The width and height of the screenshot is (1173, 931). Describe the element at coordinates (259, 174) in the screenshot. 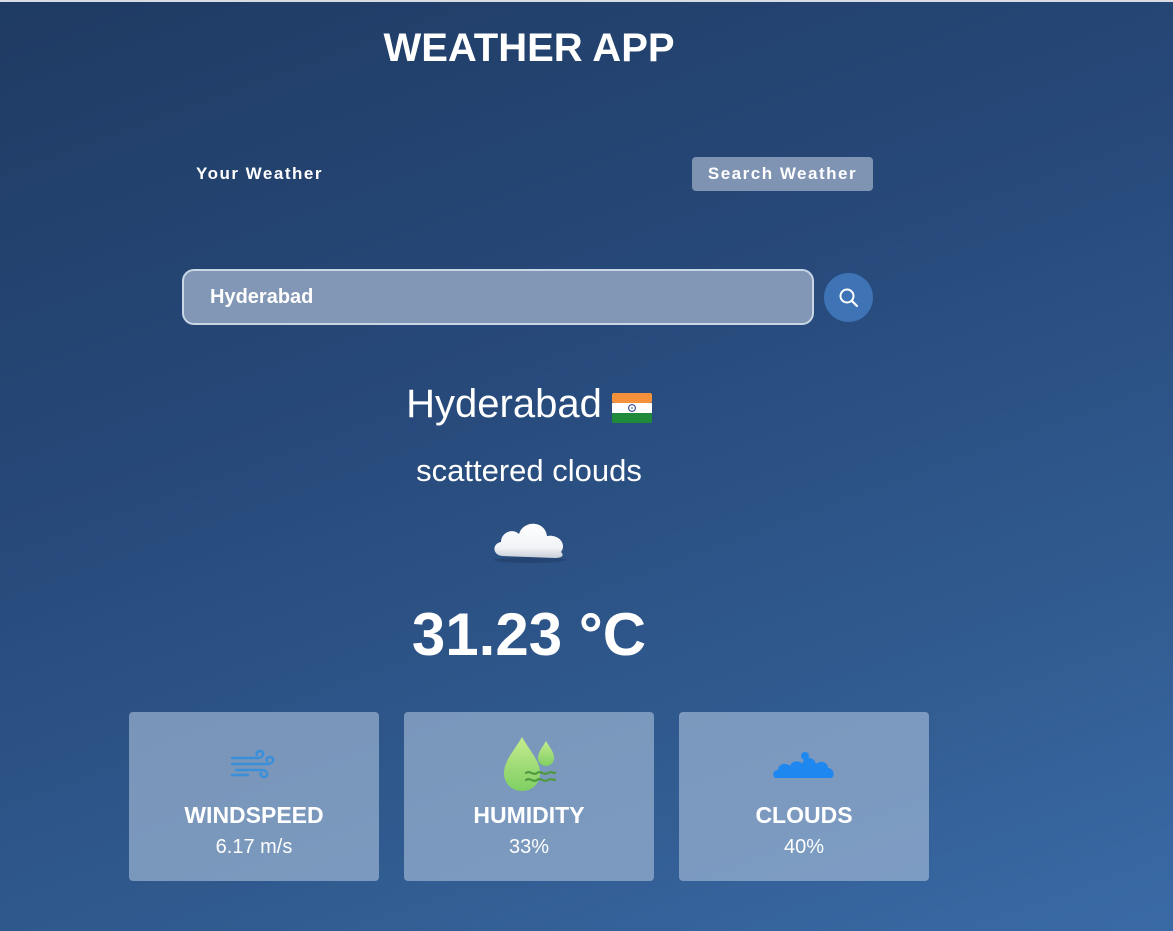

I see `tab-your-weather: Your Weather` at that location.